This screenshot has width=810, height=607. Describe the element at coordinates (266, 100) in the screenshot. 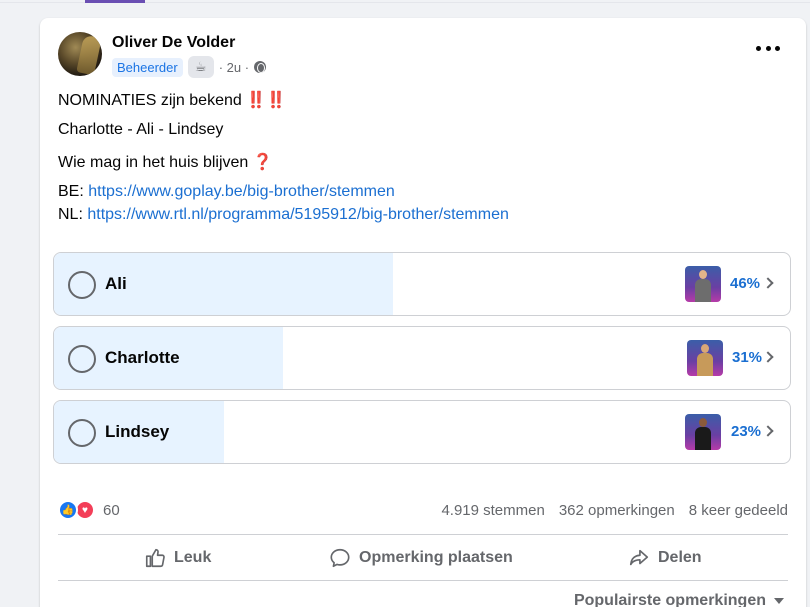

I see `double-exclamation-icon: ‼️‼️` at that location.